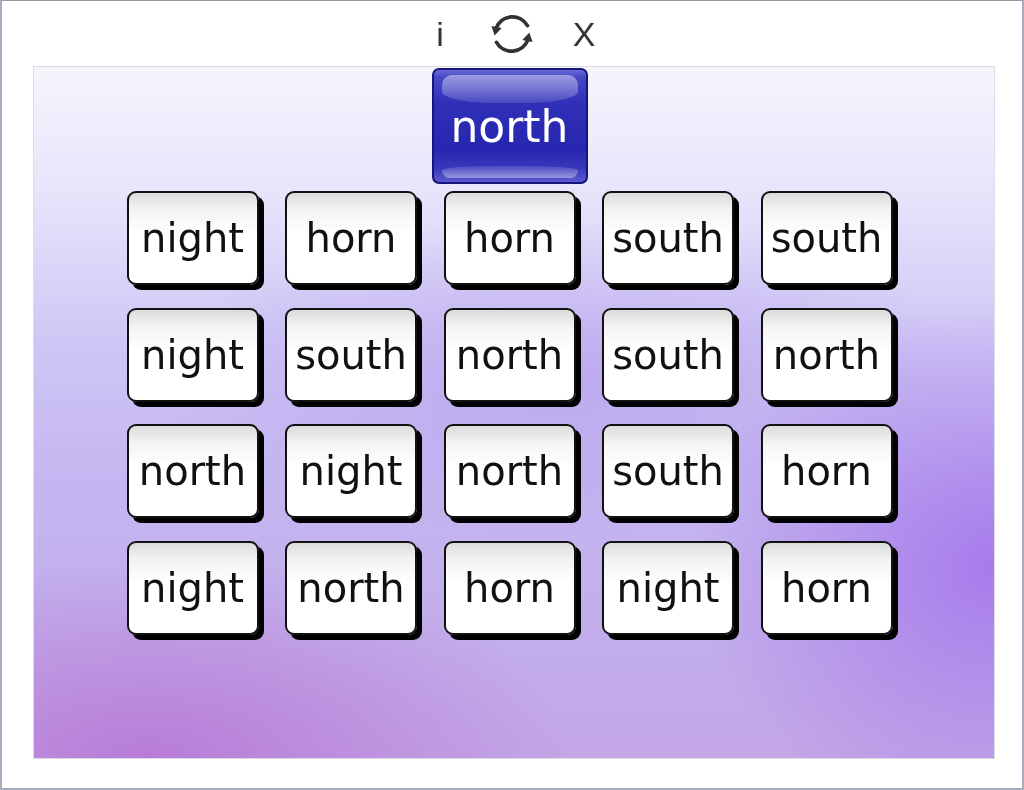 Image resolution: width=1024 pixels, height=790 pixels. Describe the element at coordinates (509, 126) in the screenshot. I see `target-word-tile: north` at that location.